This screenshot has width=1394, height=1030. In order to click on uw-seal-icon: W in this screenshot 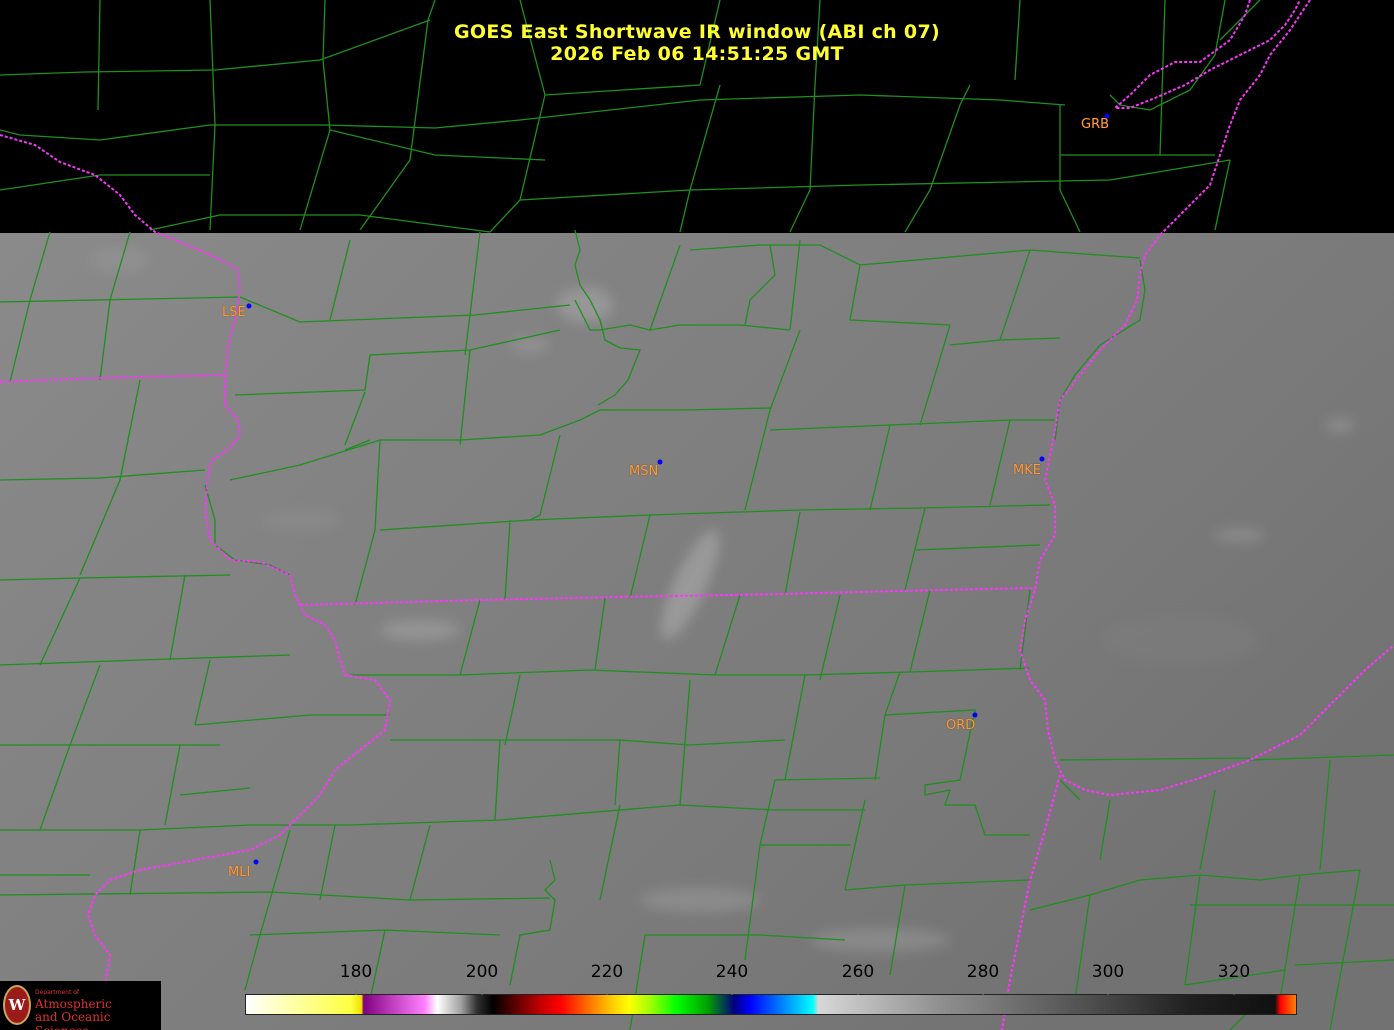, I will do `click(17, 1005)`.